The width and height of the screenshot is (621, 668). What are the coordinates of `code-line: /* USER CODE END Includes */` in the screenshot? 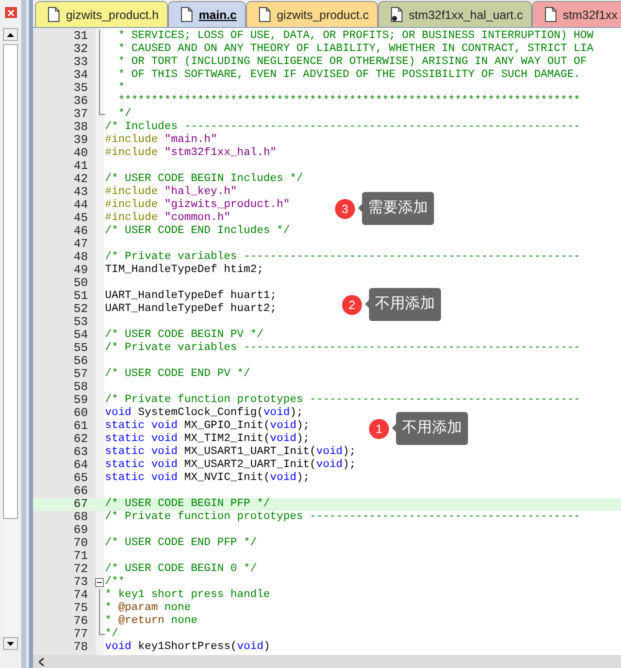 It's located at (197, 231).